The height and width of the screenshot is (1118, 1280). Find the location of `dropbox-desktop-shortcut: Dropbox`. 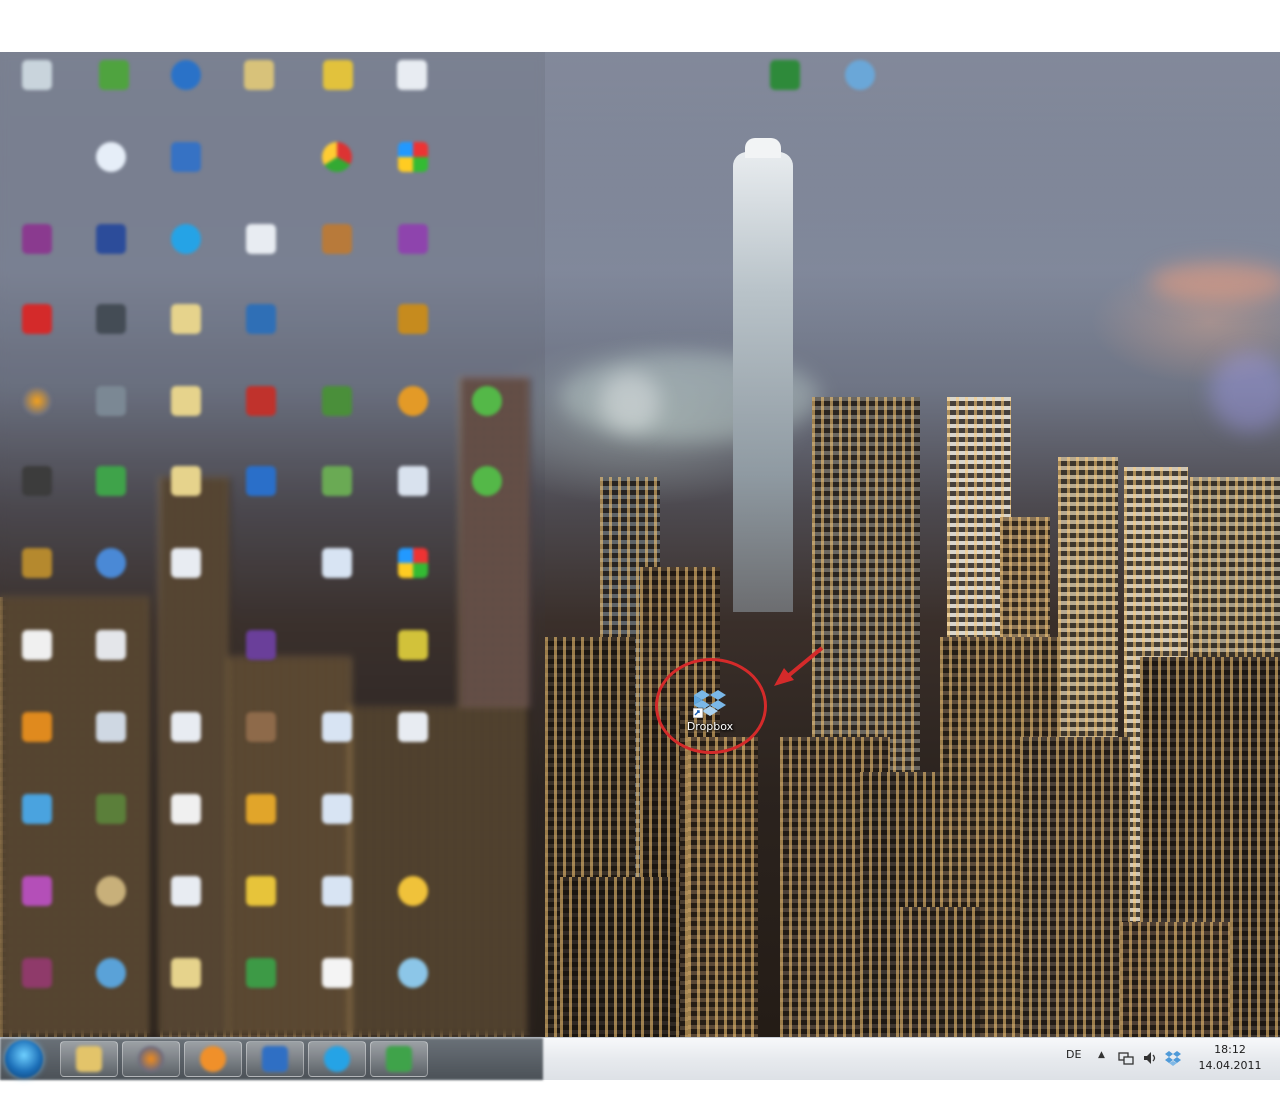

dropbox-desktop-shortcut: Dropbox is located at coordinates (710, 710).